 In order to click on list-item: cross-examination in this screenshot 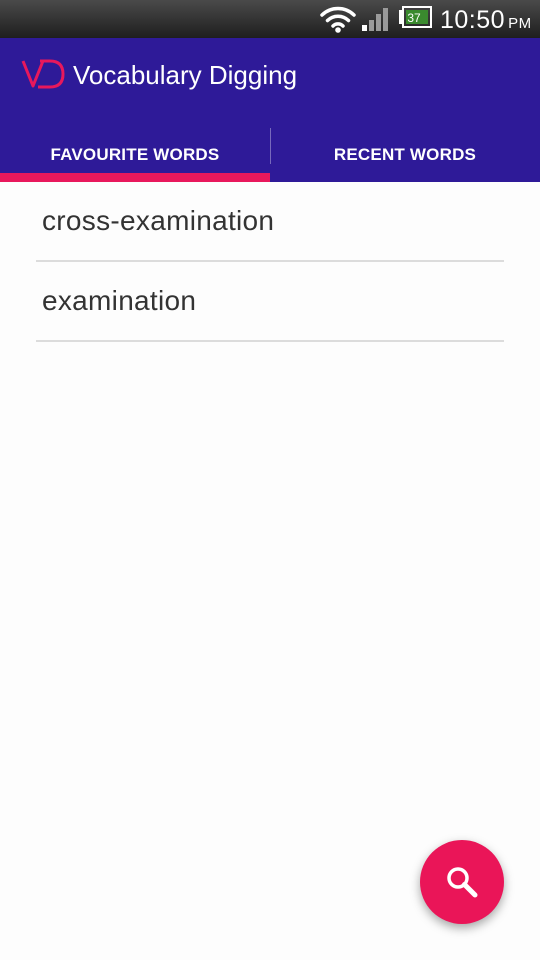, I will do `click(270, 222)`.